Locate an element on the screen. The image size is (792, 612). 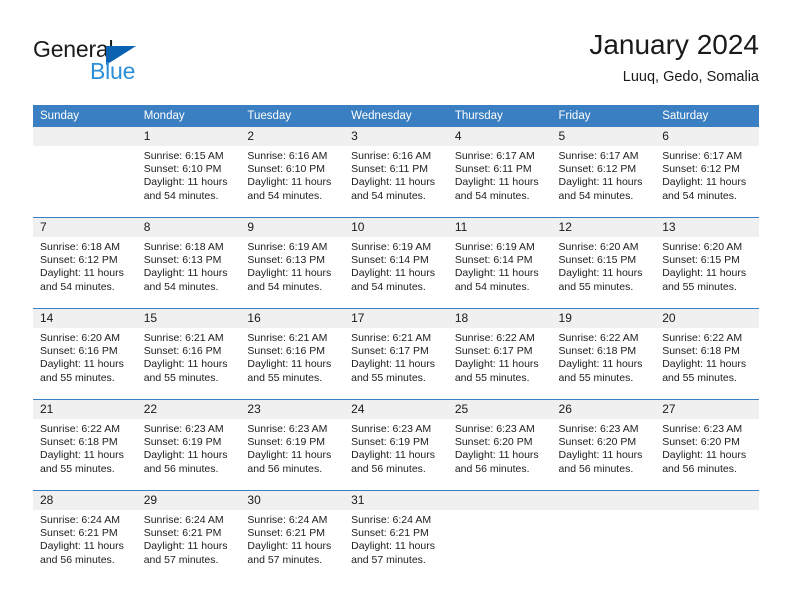
day-sunrise-text: Sunrise: 6:20 AM is located at coordinates (702, 247).